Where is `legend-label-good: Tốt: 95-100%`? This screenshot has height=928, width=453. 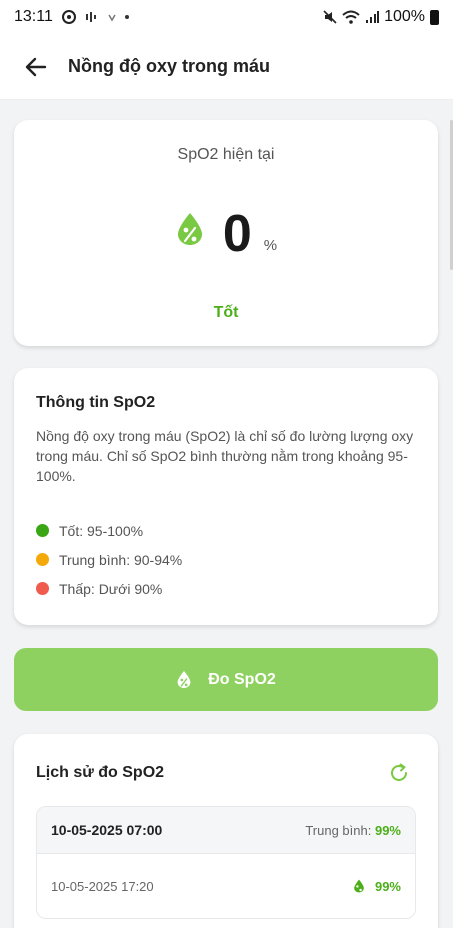
legend-label-good: Tốt: 95-100% is located at coordinates (101, 530).